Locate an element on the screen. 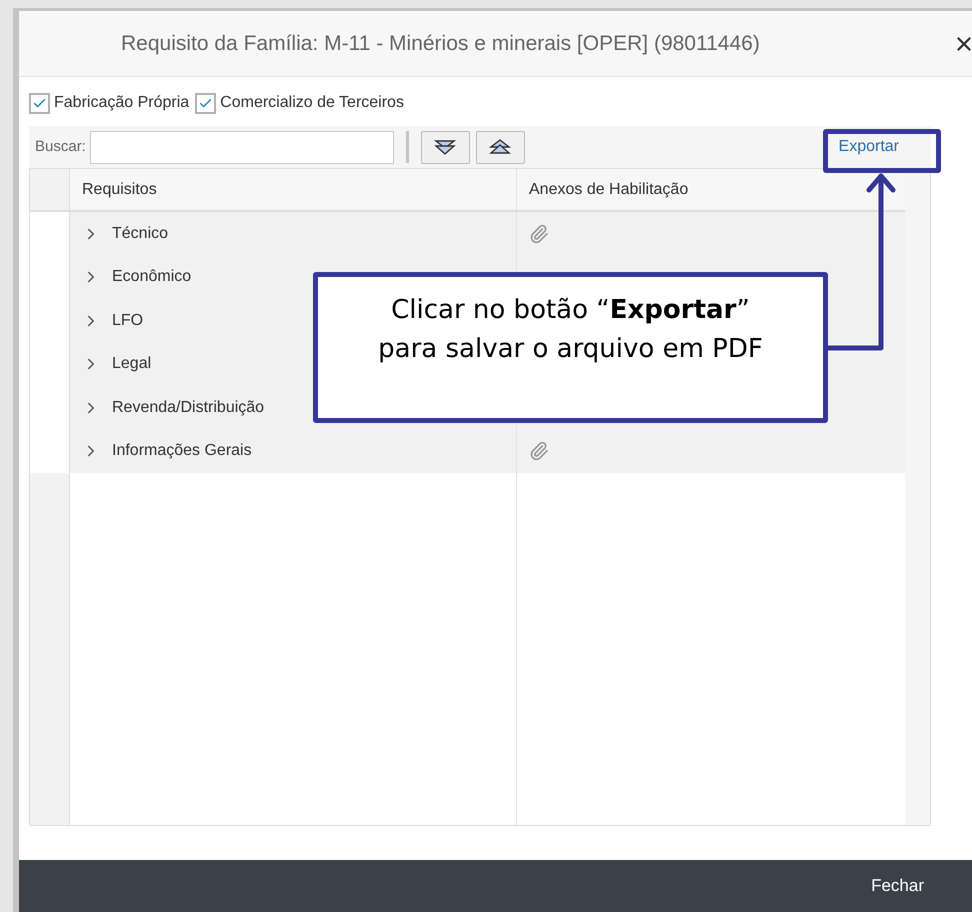 This screenshot has width=972, height=912. search-field is located at coordinates (242, 147).